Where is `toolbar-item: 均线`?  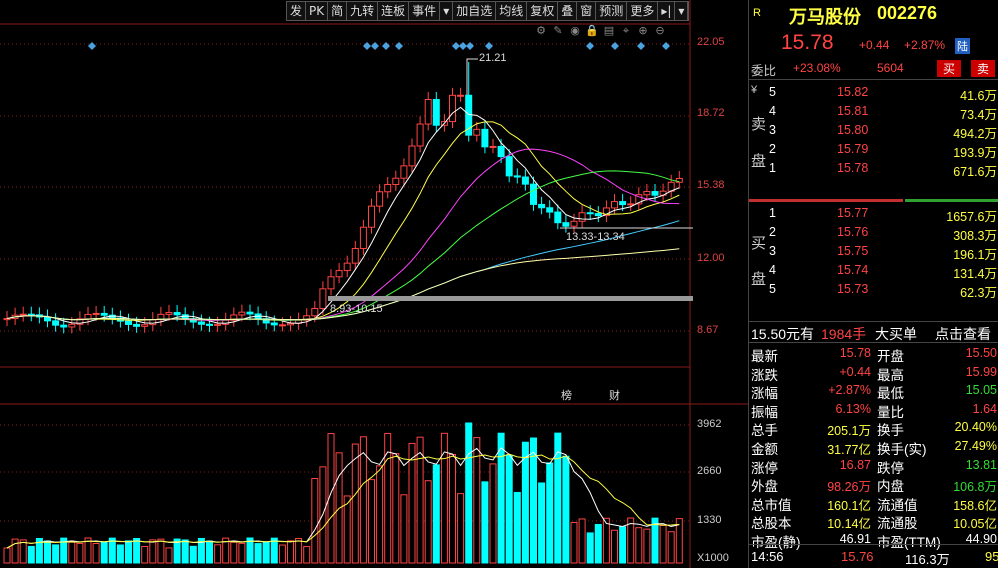
toolbar-item: 均线 is located at coordinates (512, 11).